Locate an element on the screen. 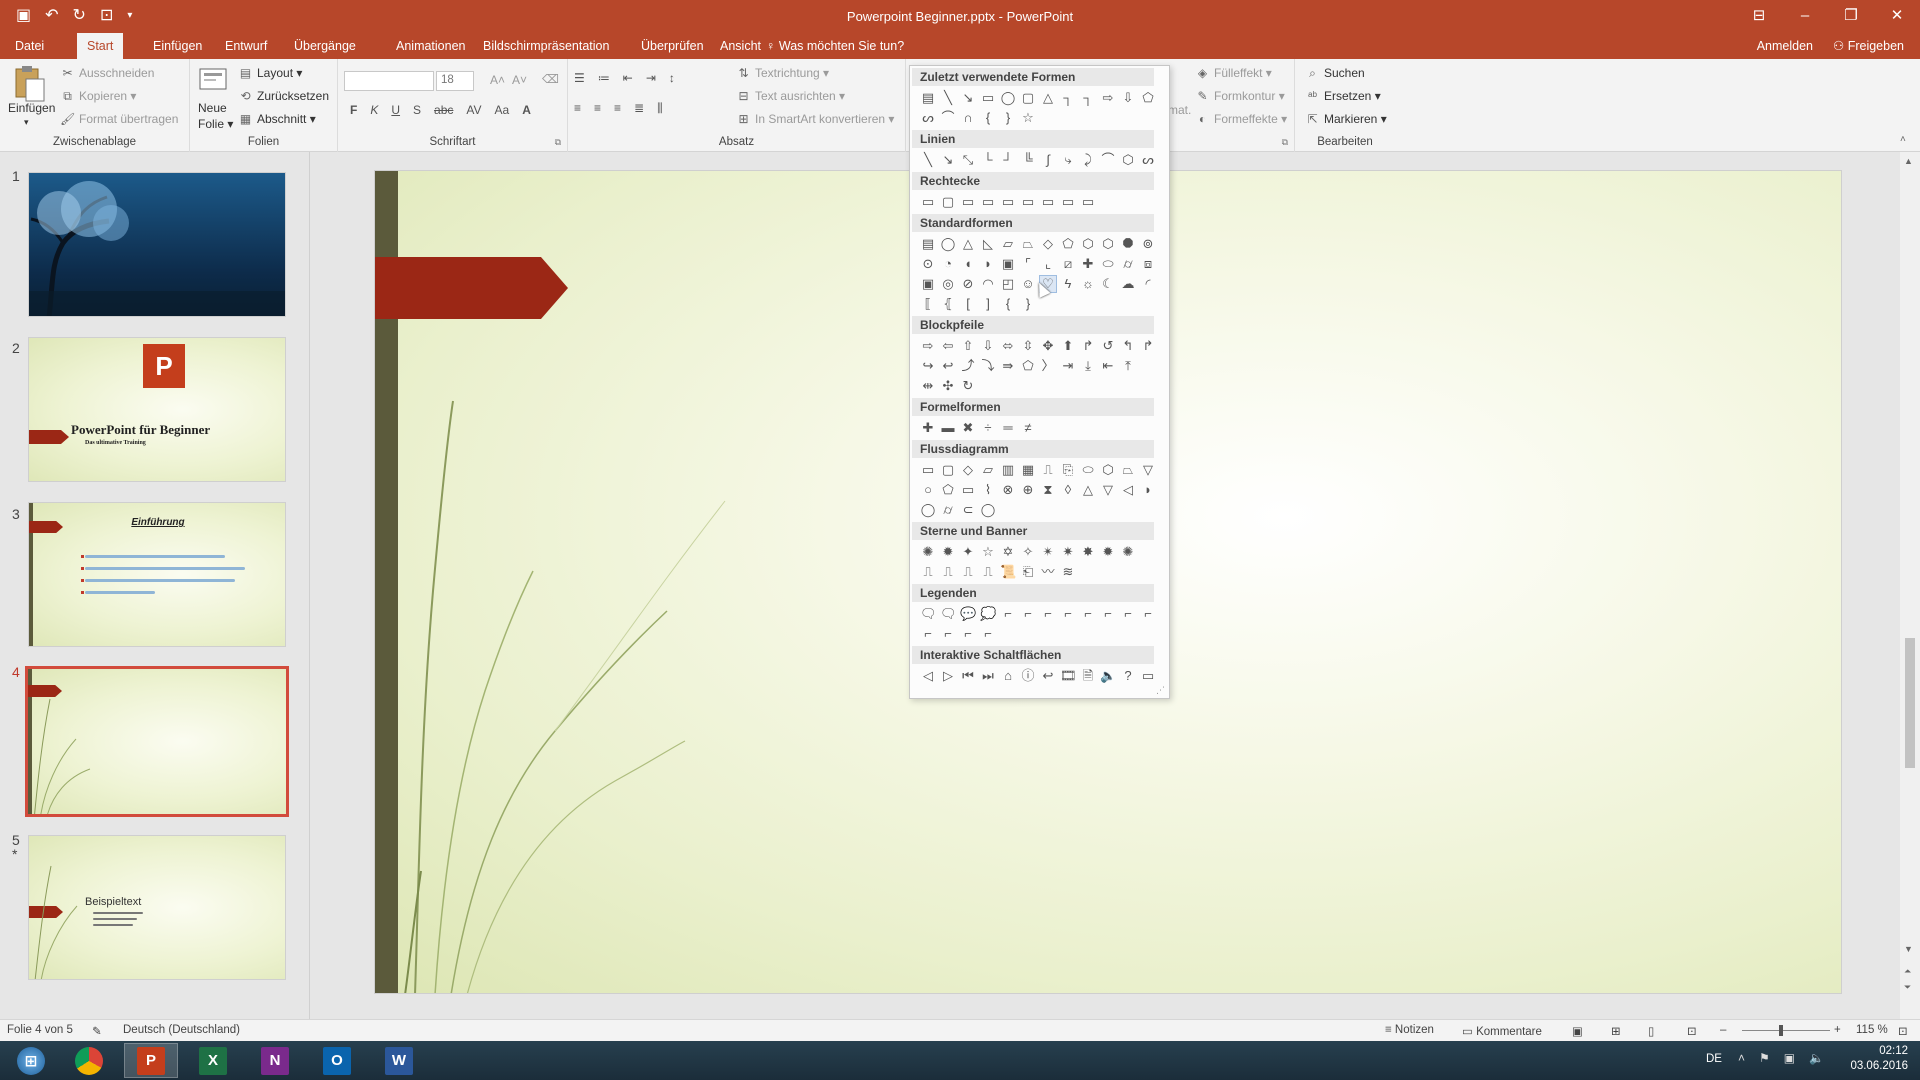  document-icon: ⎍ is located at coordinates (1048, 470).